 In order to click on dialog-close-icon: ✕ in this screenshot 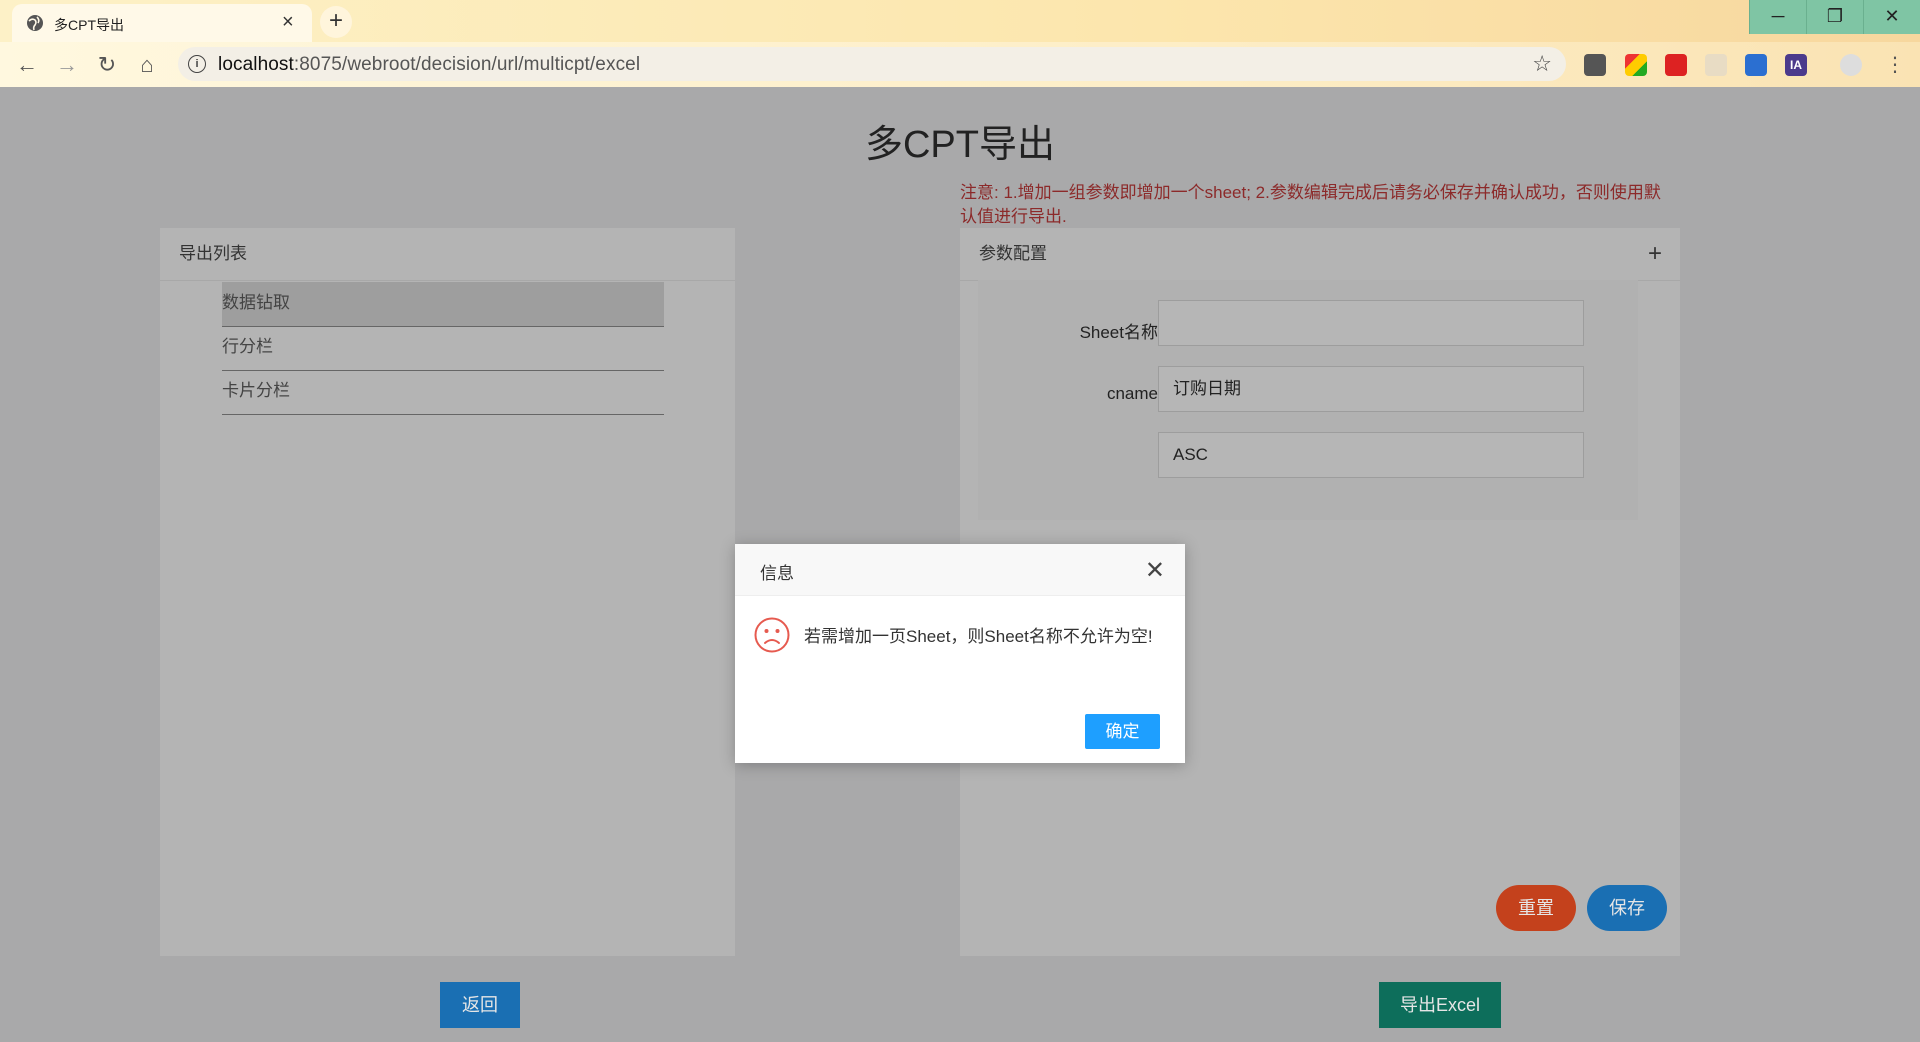, I will do `click(1155, 570)`.